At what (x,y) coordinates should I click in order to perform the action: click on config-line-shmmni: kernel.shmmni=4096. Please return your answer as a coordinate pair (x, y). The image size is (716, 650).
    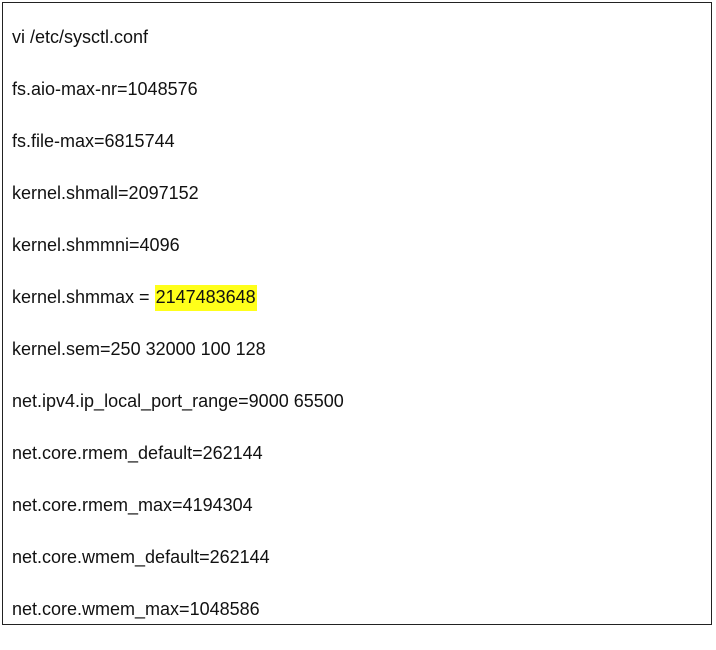
    Looking at the image, I should click on (96, 245).